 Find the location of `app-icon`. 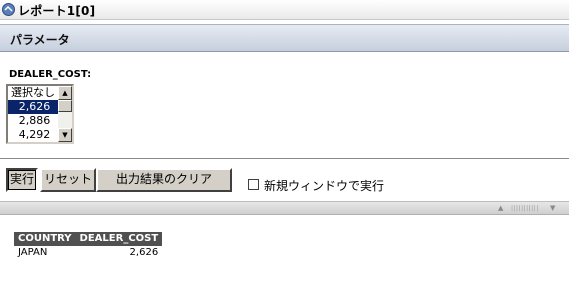

app-icon is located at coordinates (8, 9).